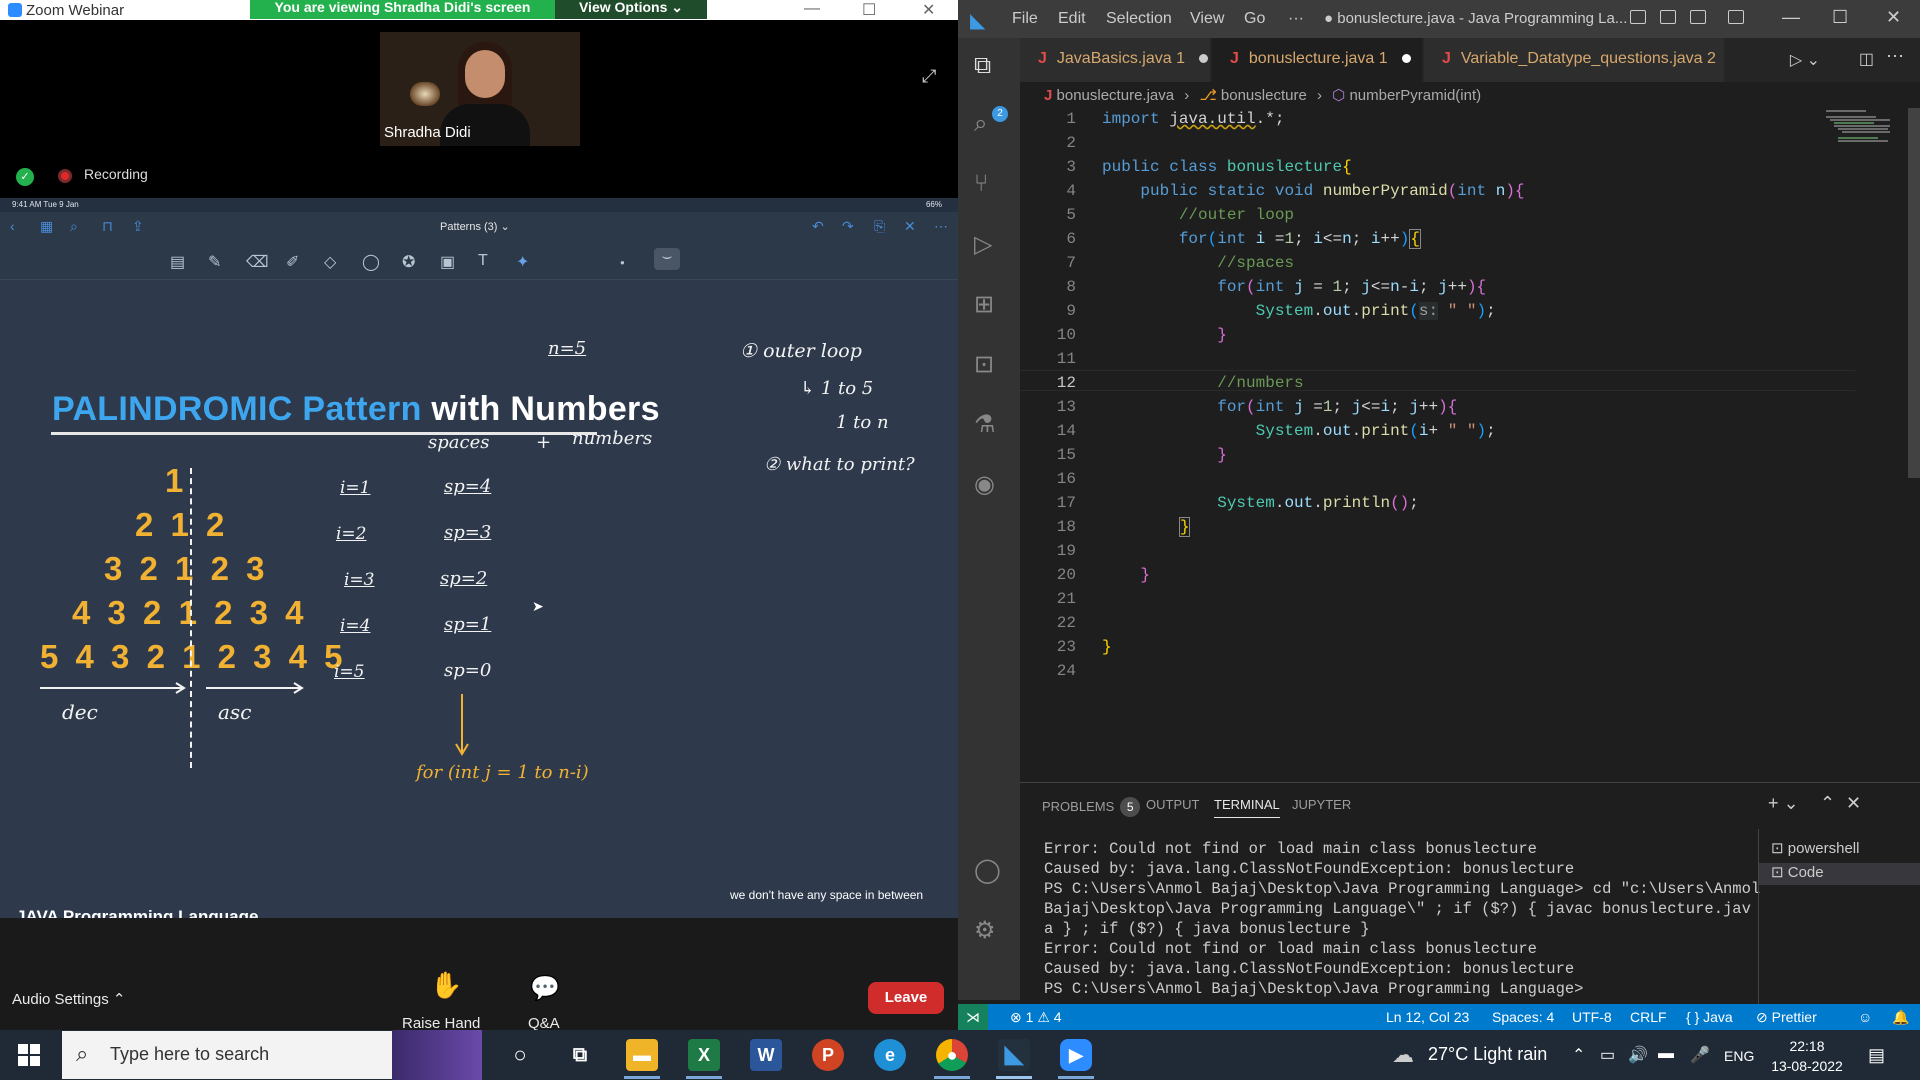 This screenshot has height=1080, width=1920. I want to click on breadcrumb-file: bonuslecture.java, so click(1116, 95).